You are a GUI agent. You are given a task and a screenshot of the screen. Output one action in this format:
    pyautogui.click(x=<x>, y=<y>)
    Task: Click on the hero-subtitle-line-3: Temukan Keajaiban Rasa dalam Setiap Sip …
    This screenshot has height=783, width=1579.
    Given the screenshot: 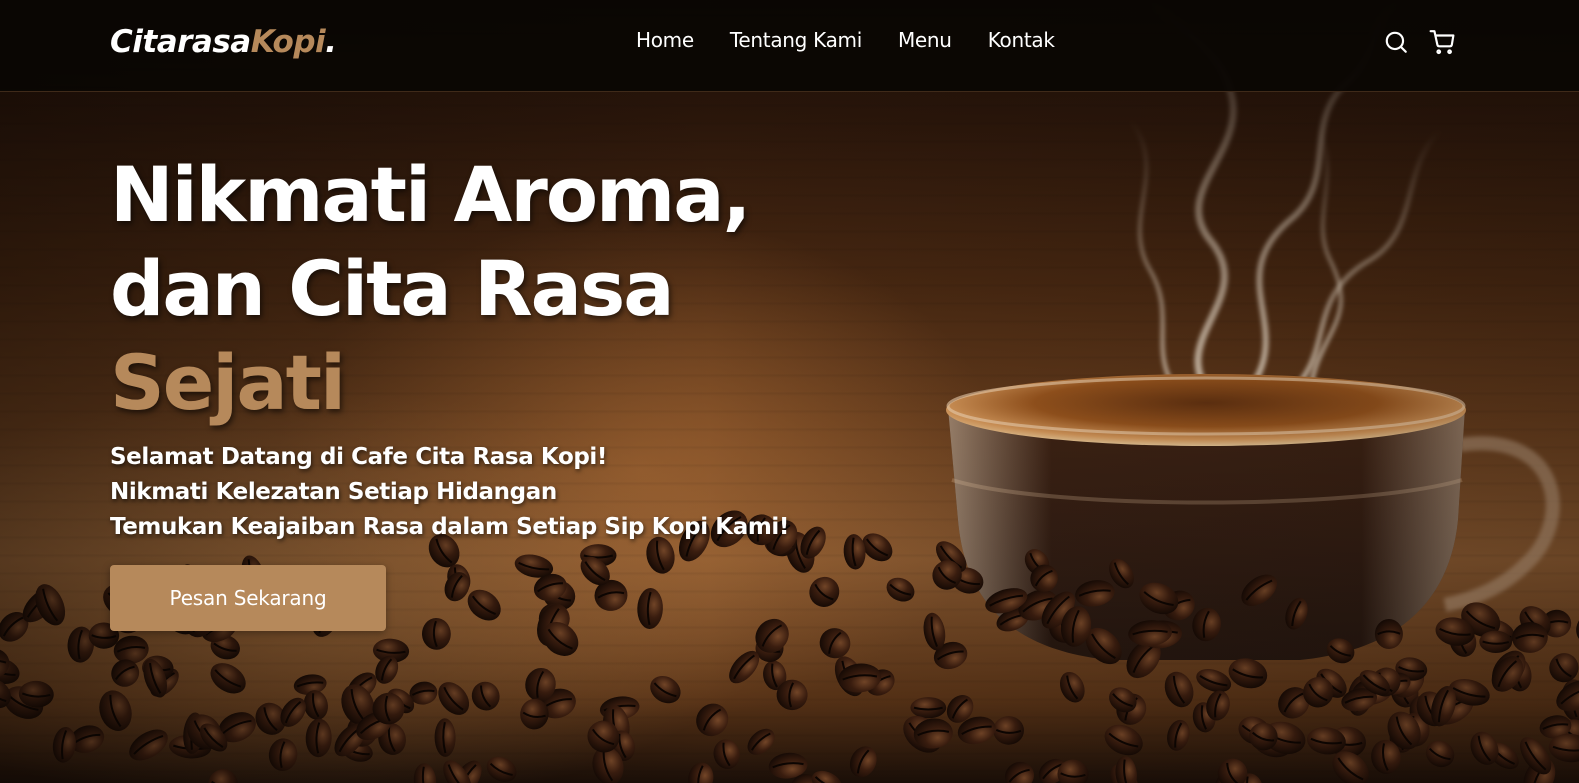 What is the action you would take?
    pyautogui.click(x=449, y=527)
    